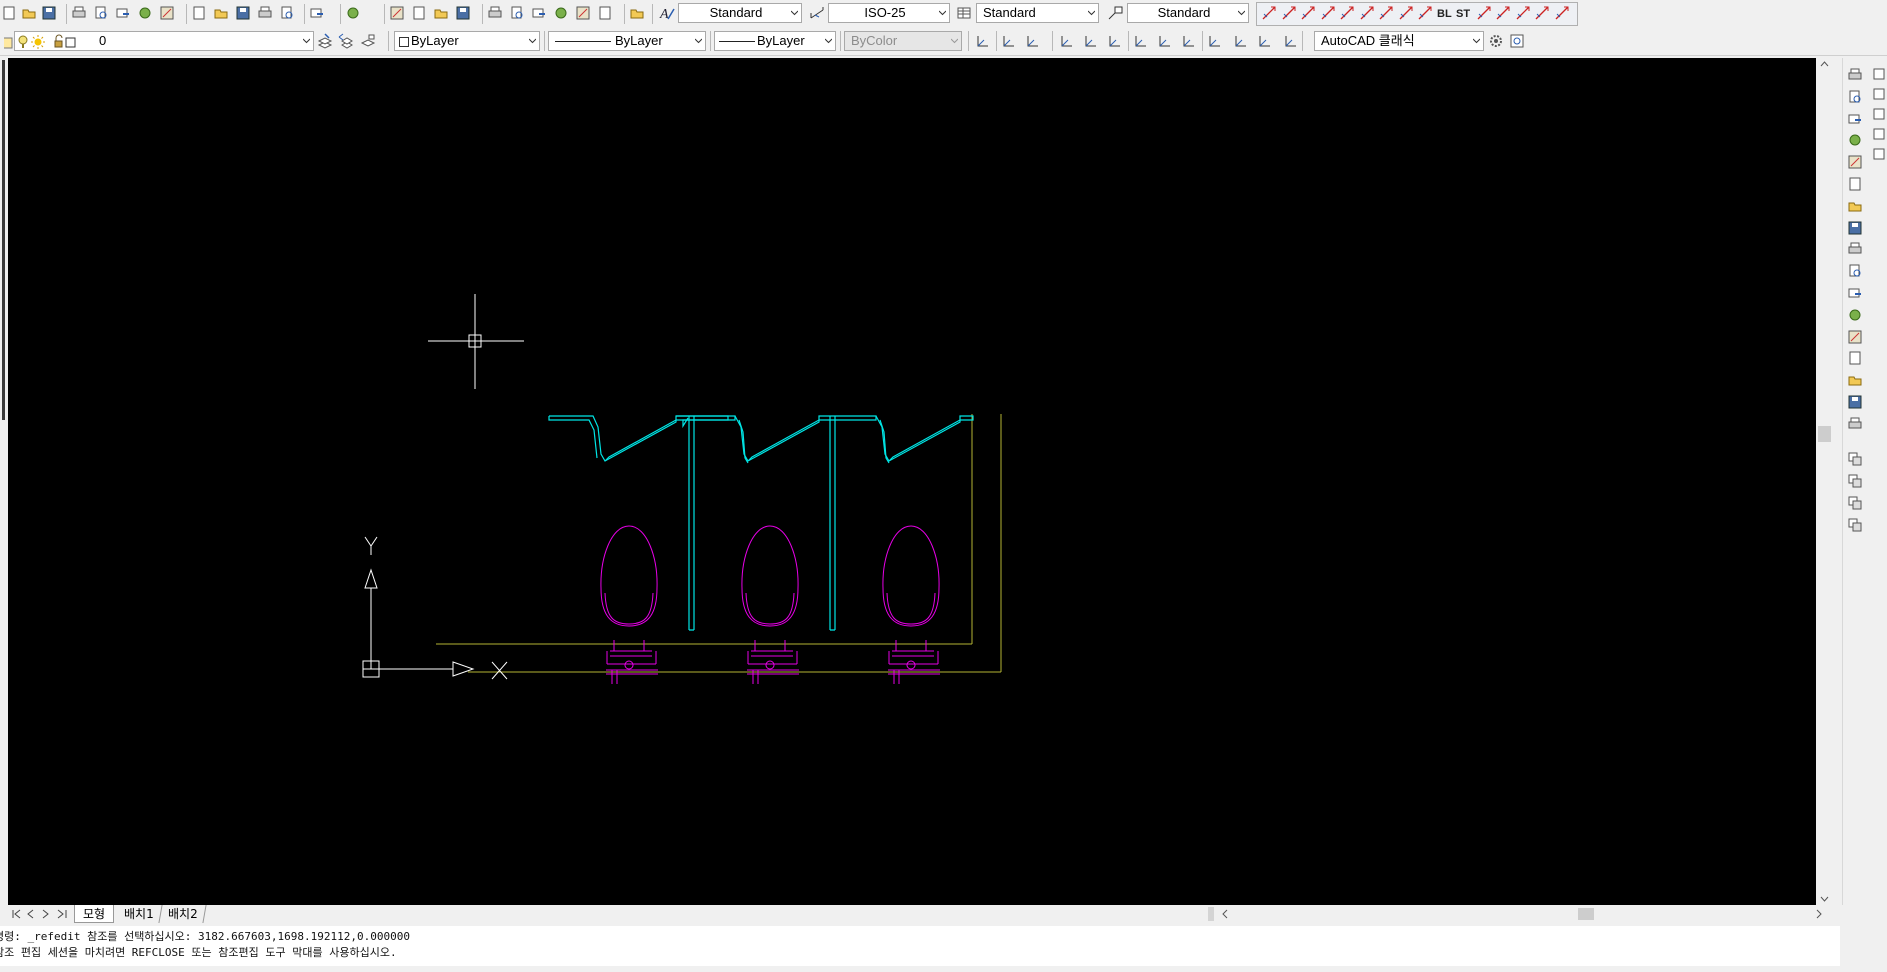  I want to click on quick-dimension-icon, so click(1425, 13).